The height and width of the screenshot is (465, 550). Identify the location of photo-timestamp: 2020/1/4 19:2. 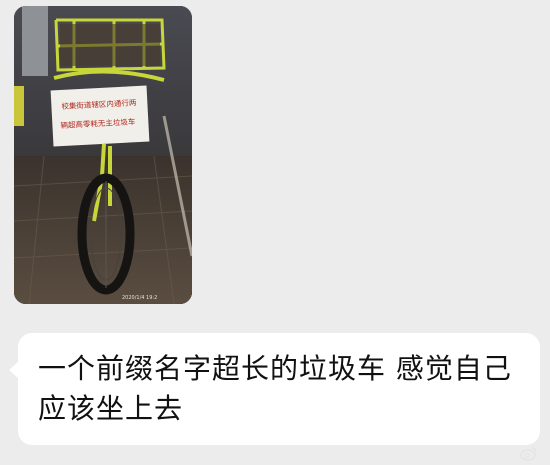
(139, 298).